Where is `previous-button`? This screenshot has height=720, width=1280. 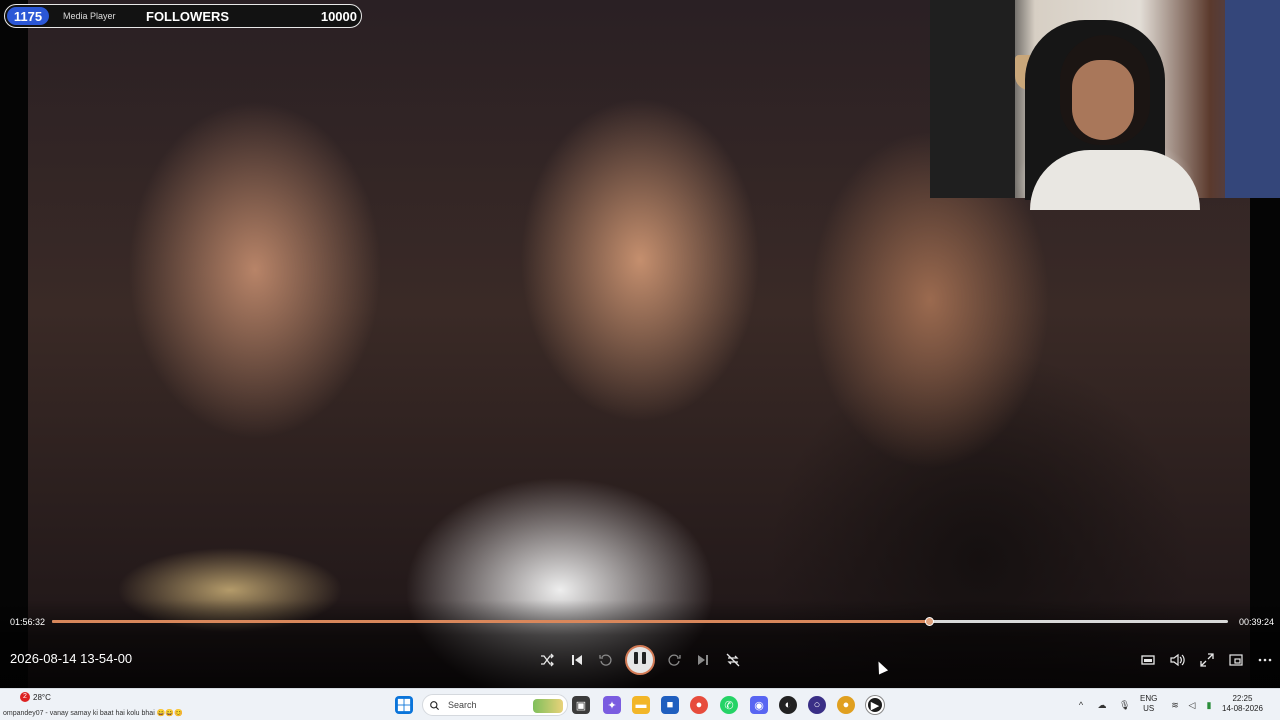 previous-button is located at coordinates (577, 660).